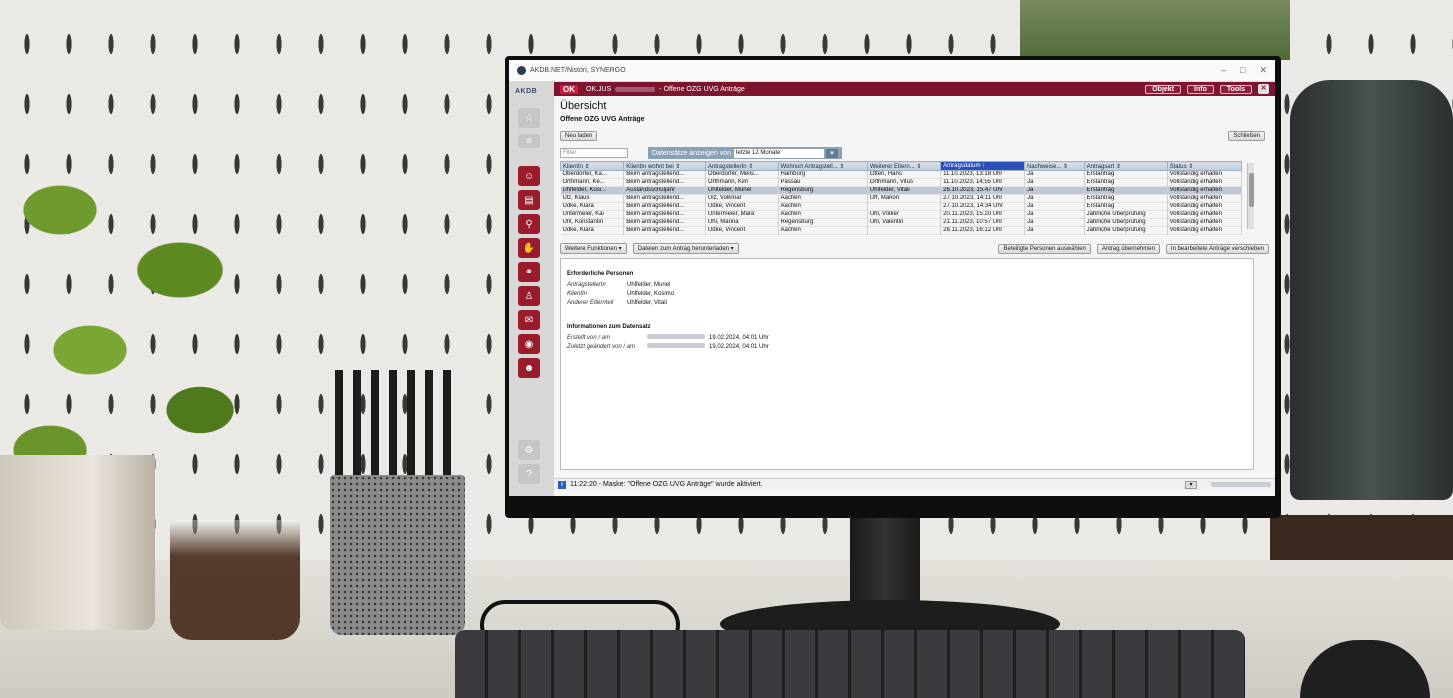 This screenshot has width=1453, height=698. What do you see at coordinates (741, 166) in the screenshot?
I see `table-column-header: AntragstellerIn ⇕` at bounding box center [741, 166].